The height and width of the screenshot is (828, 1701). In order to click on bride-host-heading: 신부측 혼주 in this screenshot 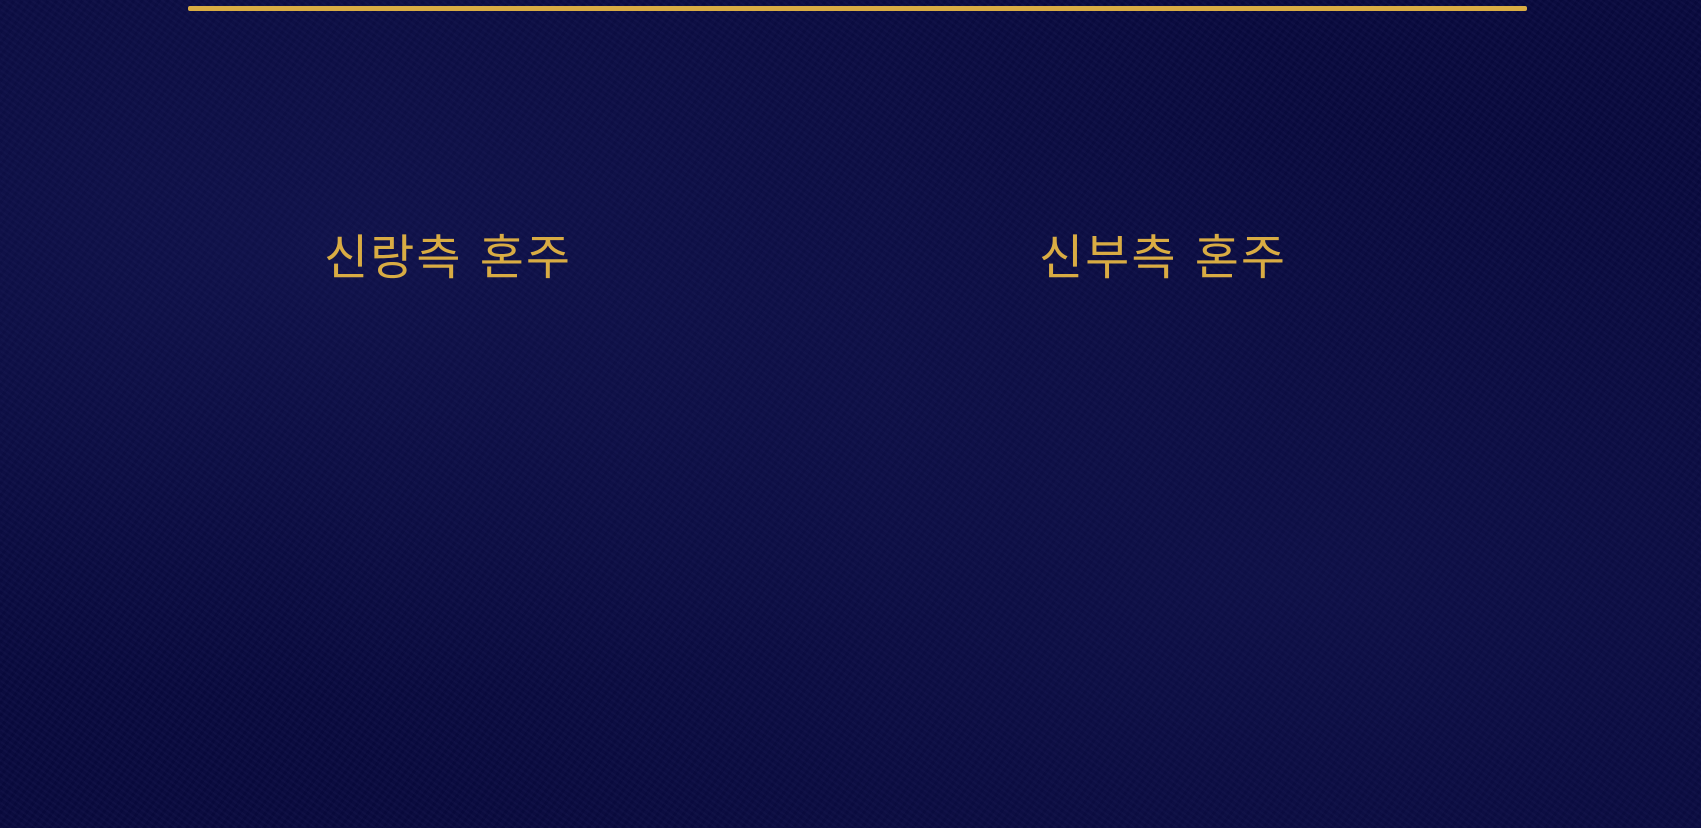, I will do `click(1163, 258)`.